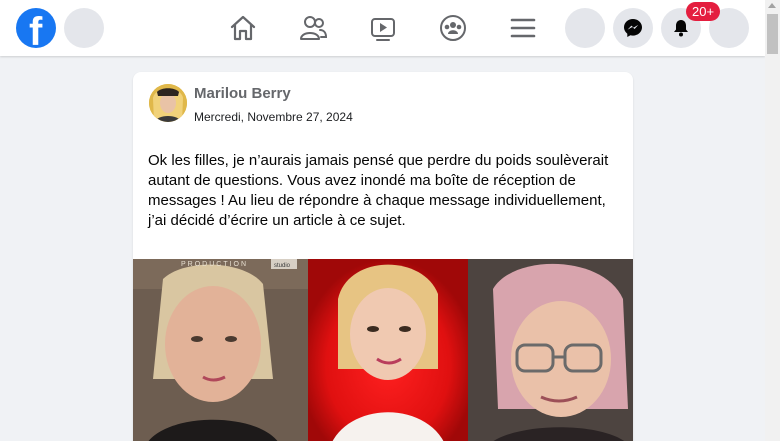 The image size is (780, 441). I want to click on scrollbar, so click(772, 220).